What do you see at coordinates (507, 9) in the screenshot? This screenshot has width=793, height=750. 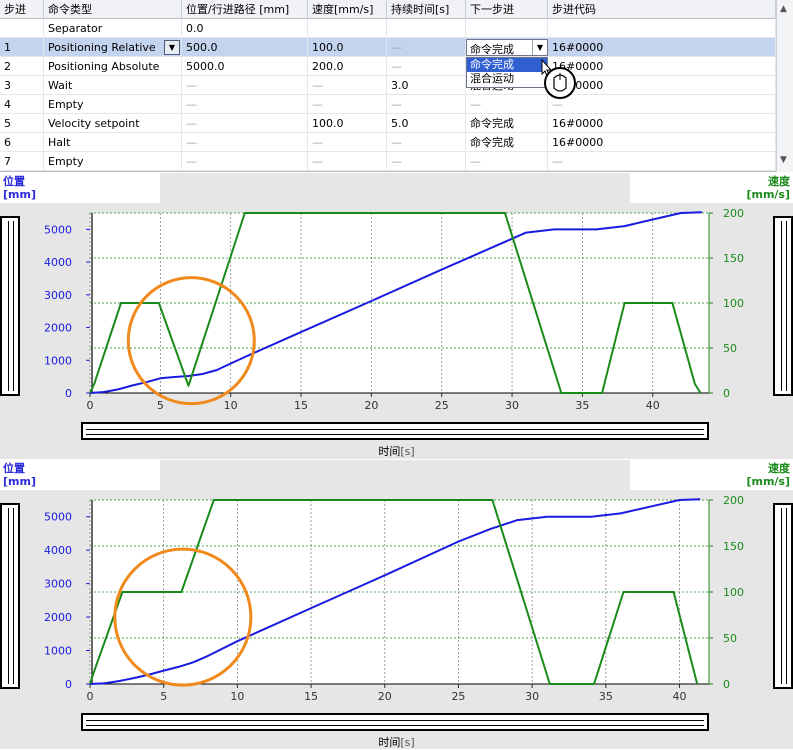 I see `col-header-next-step: 下一步进` at bounding box center [507, 9].